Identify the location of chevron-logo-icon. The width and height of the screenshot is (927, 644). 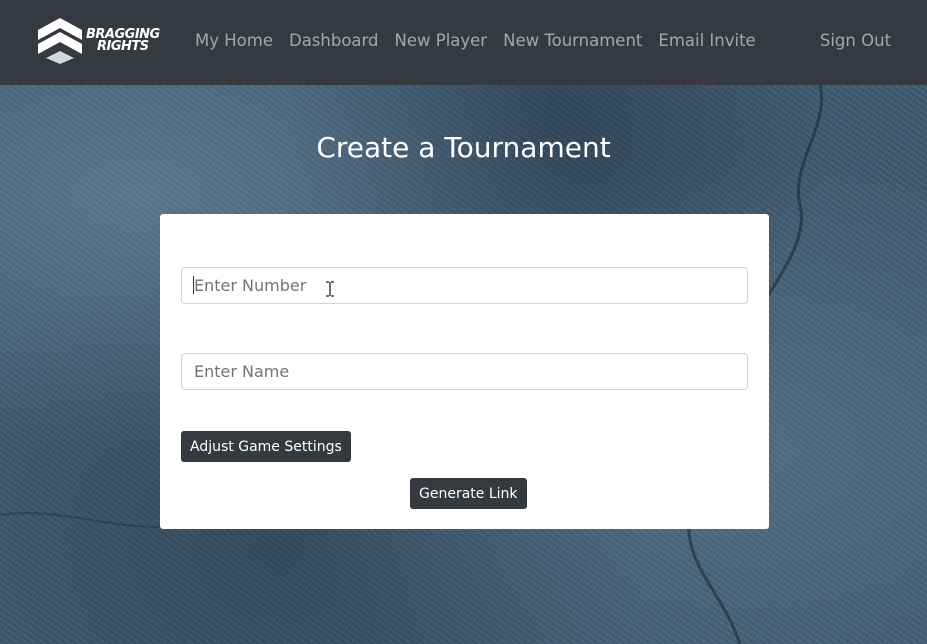
(60, 41).